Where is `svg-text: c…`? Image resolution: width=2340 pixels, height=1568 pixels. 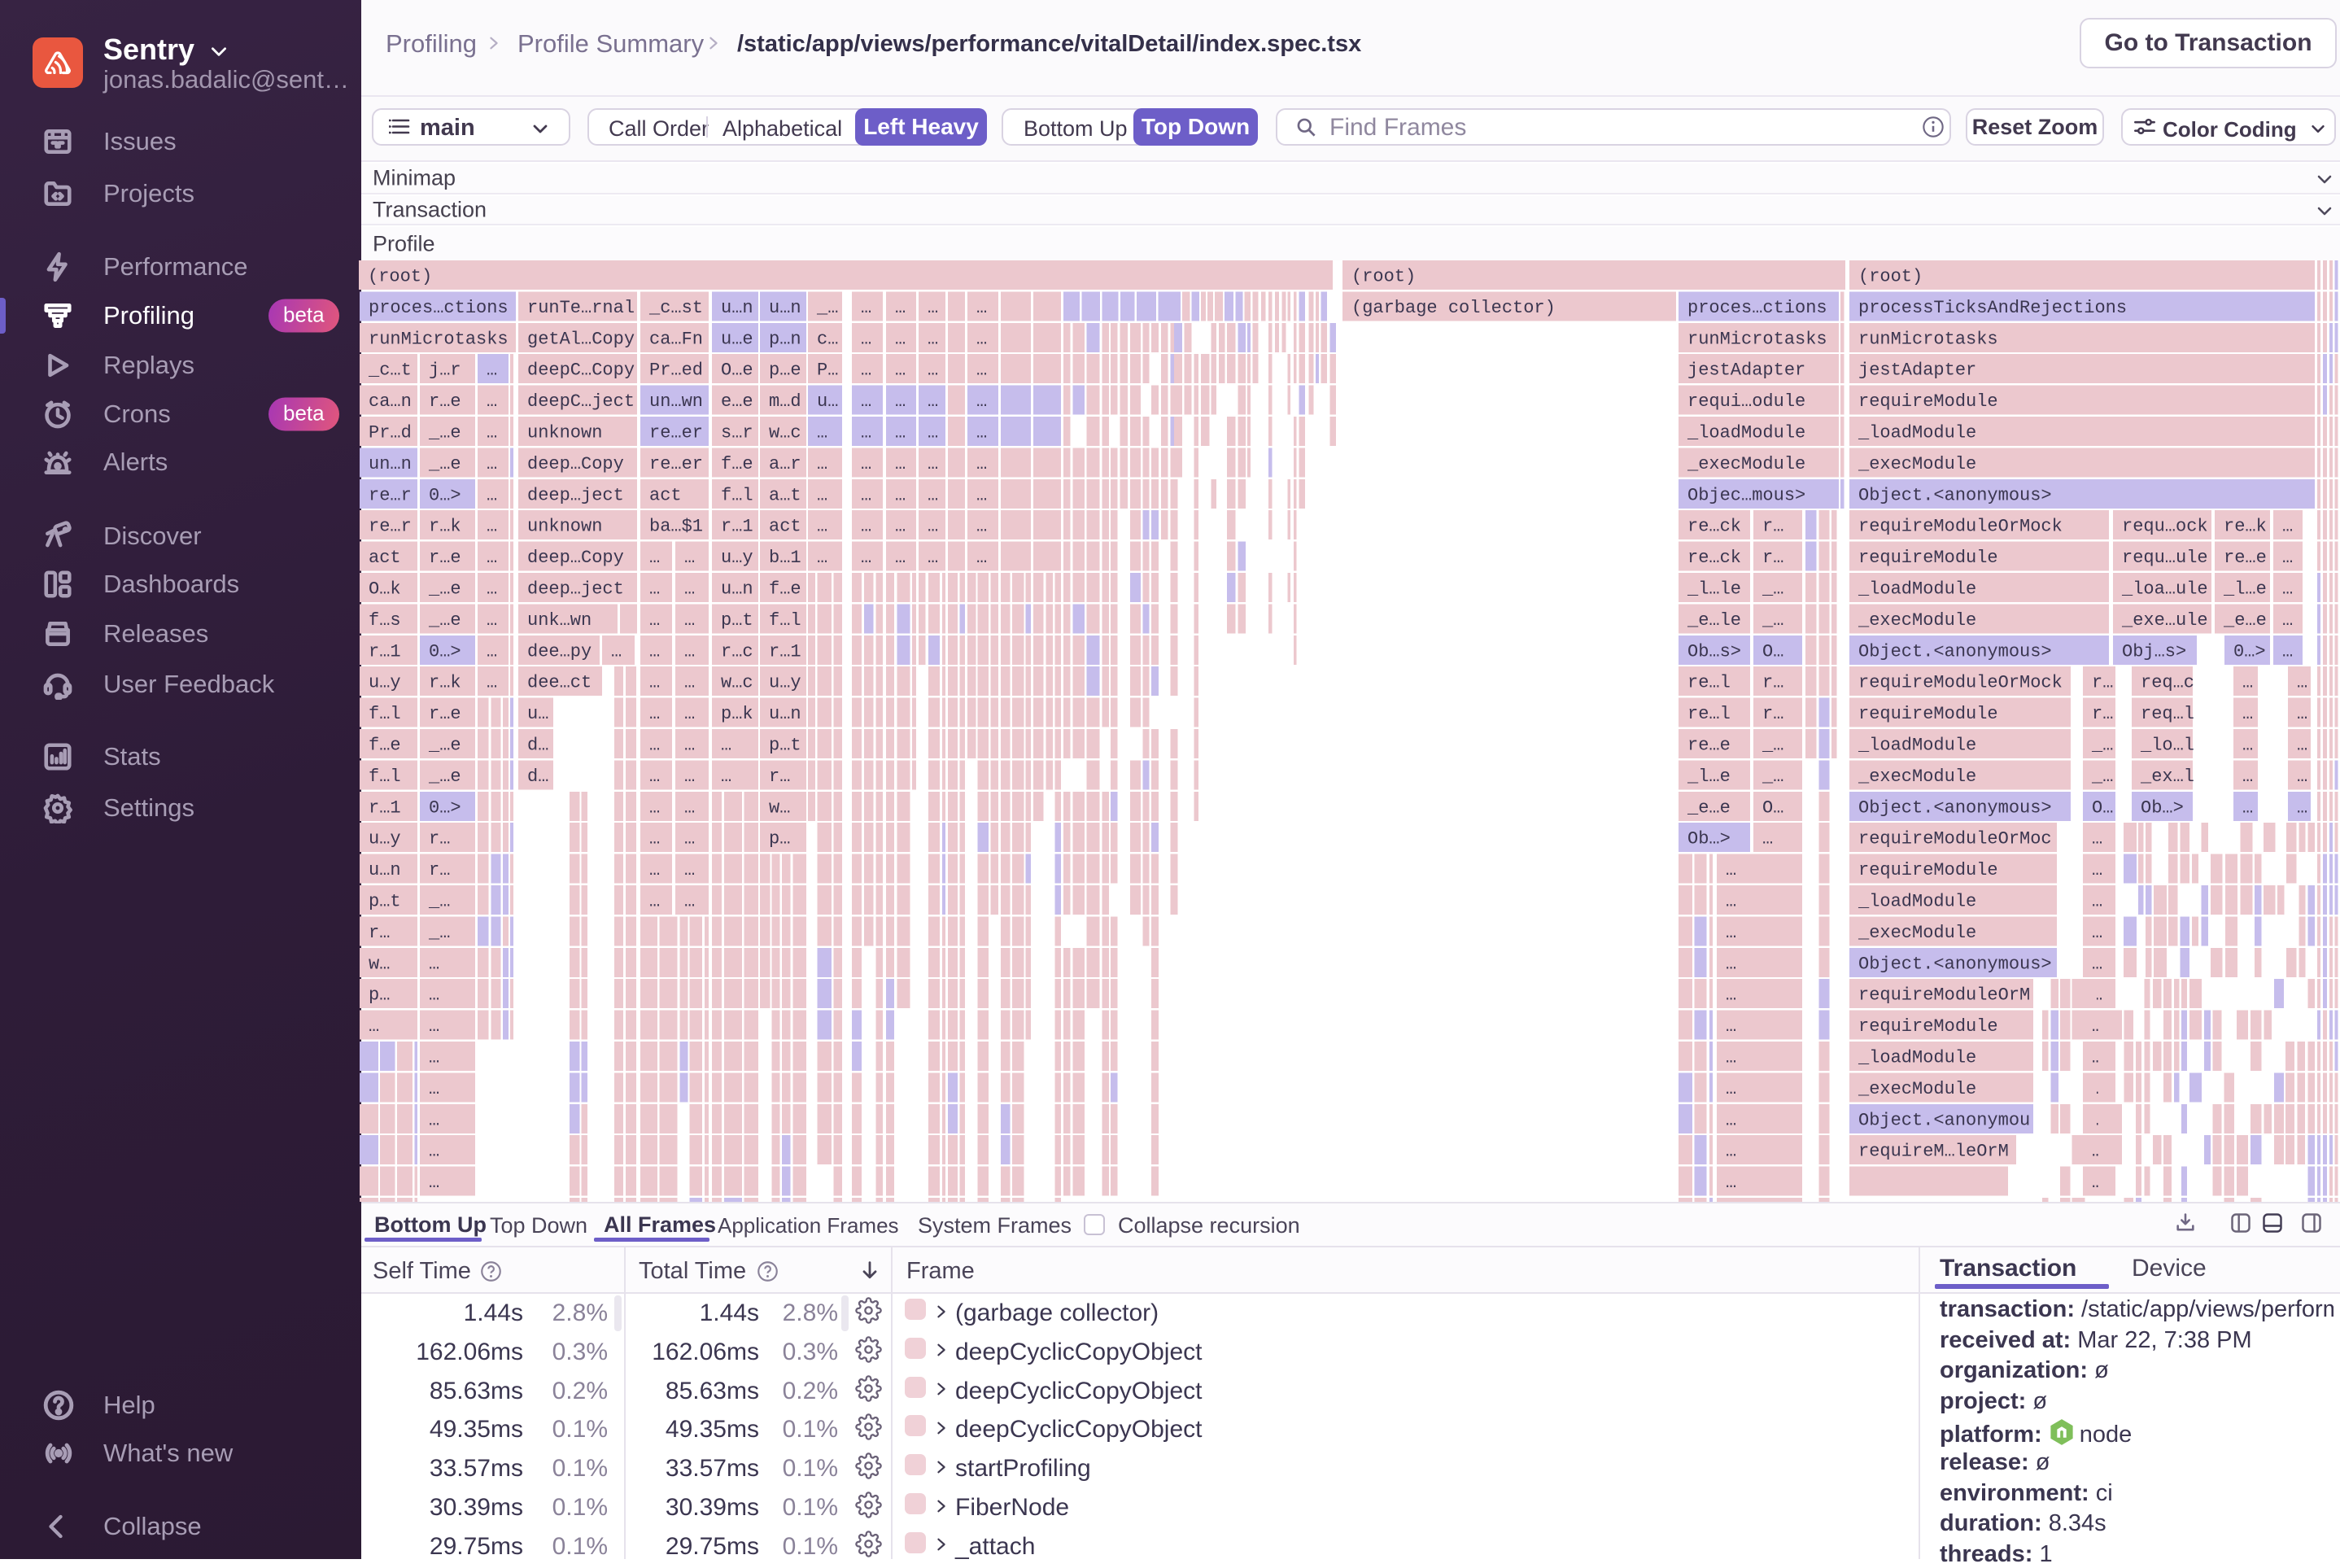 svg-text: c… is located at coordinates (828, 339).